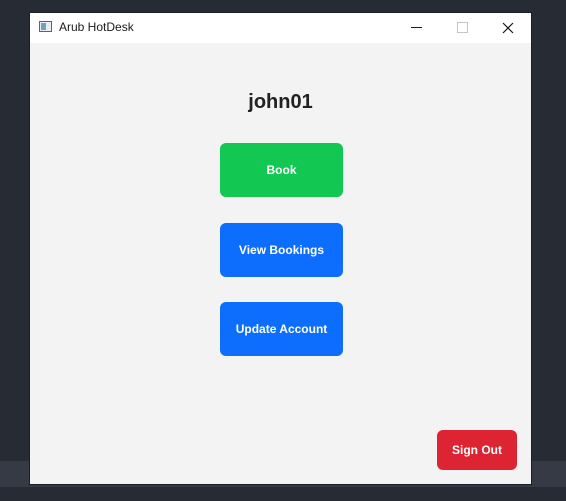  I want to click on sign-out-button: Sign Out, so click(477, 450).